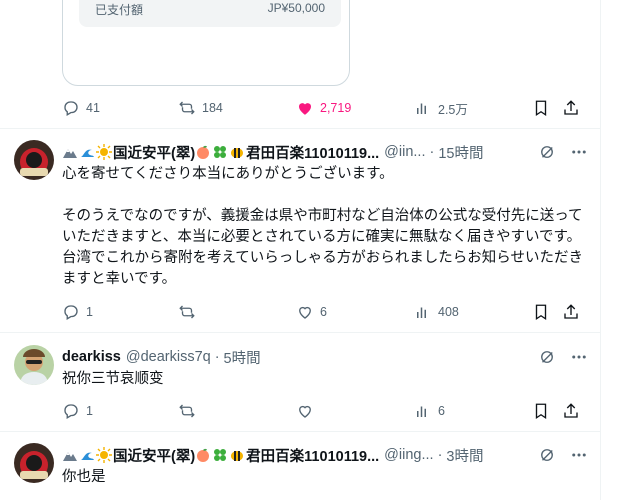 The width and height of the screenshot is (630, 500). I want to click on timestamp: 5時間, so click(242, 357).